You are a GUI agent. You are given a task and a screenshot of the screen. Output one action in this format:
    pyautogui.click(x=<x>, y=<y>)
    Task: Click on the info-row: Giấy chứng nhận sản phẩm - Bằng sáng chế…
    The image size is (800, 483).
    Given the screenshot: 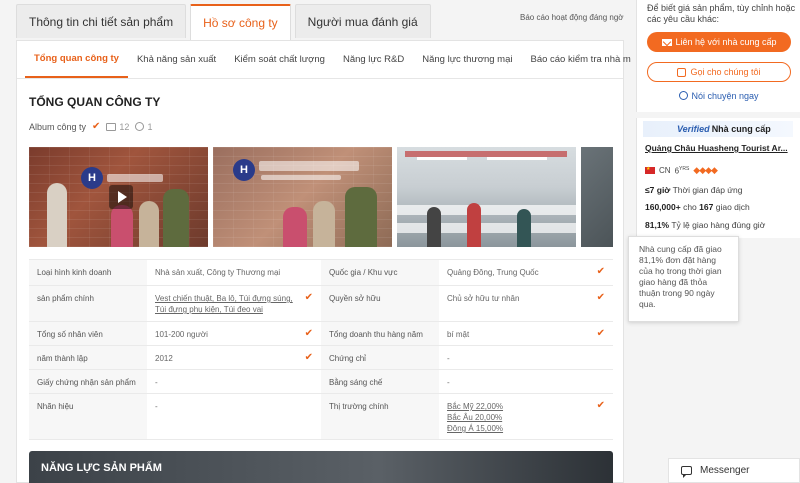 What is the action you would take?
    pyautogui.click(x=321, y=382)
    